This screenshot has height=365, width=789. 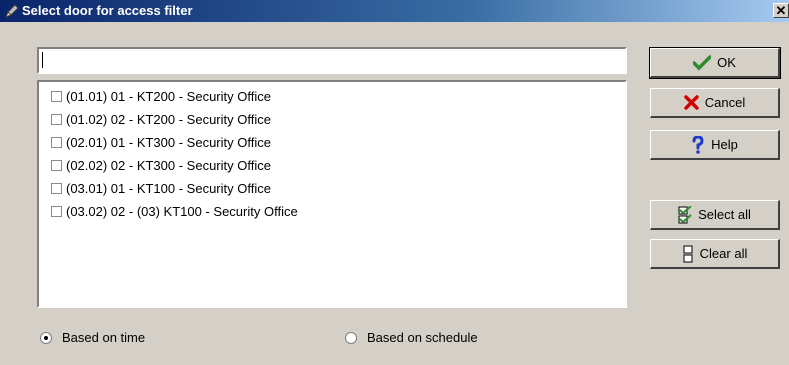 I want to click on checkmark-icon, so click(x=702, y=62).